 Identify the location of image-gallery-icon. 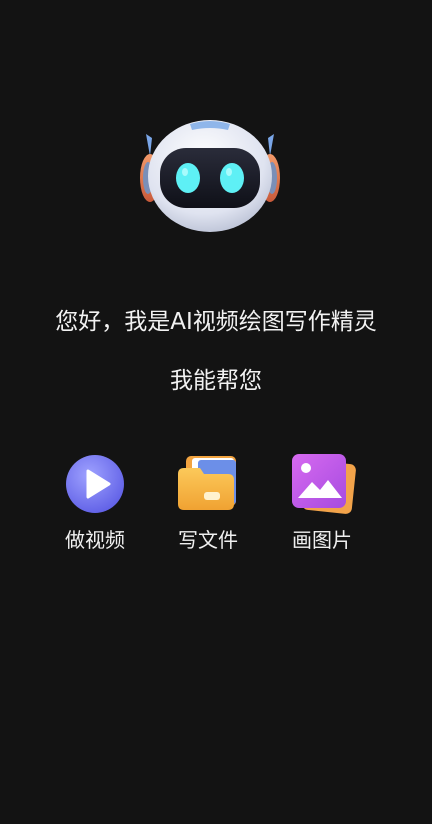
(323, 484).